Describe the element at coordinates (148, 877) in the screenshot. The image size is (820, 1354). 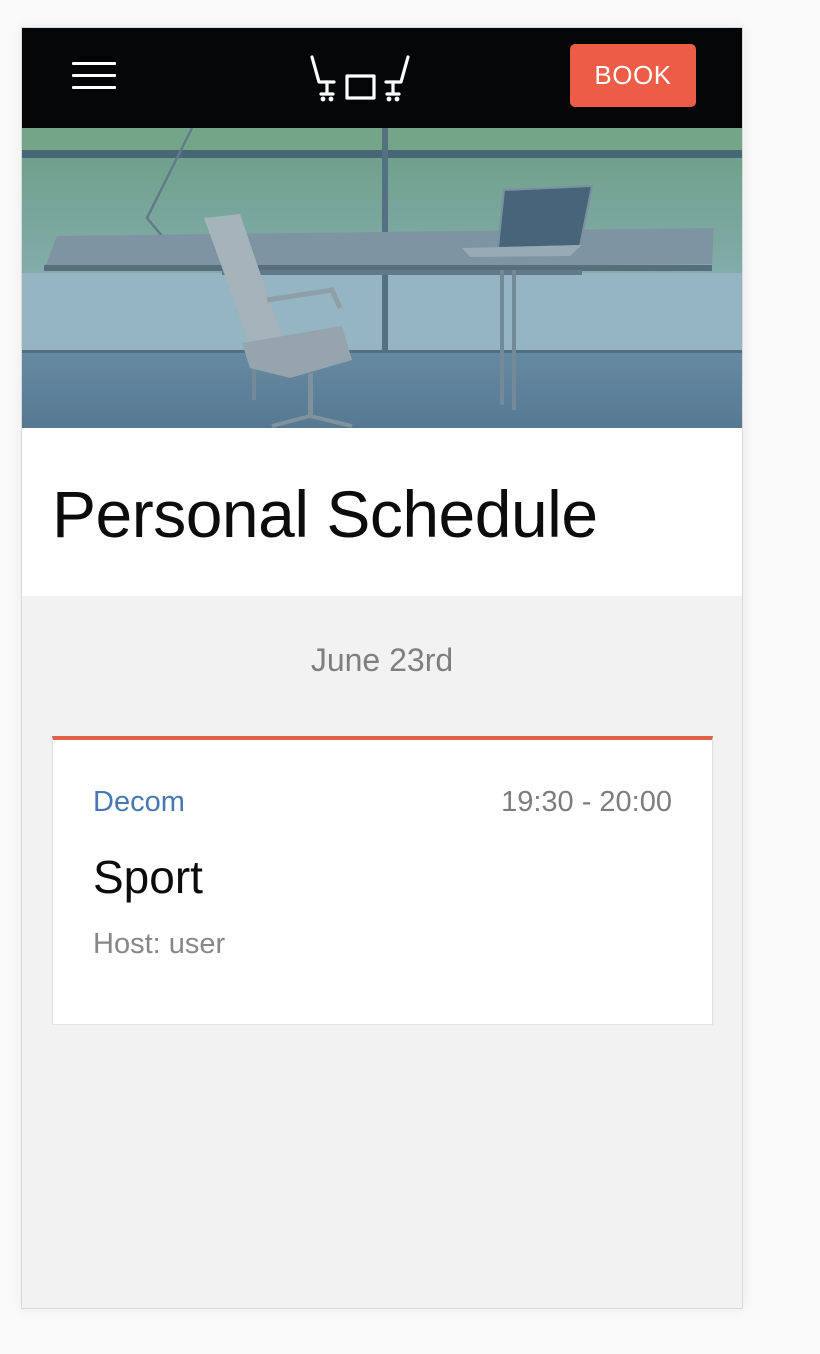
I see `event-title: Sport` at that location.